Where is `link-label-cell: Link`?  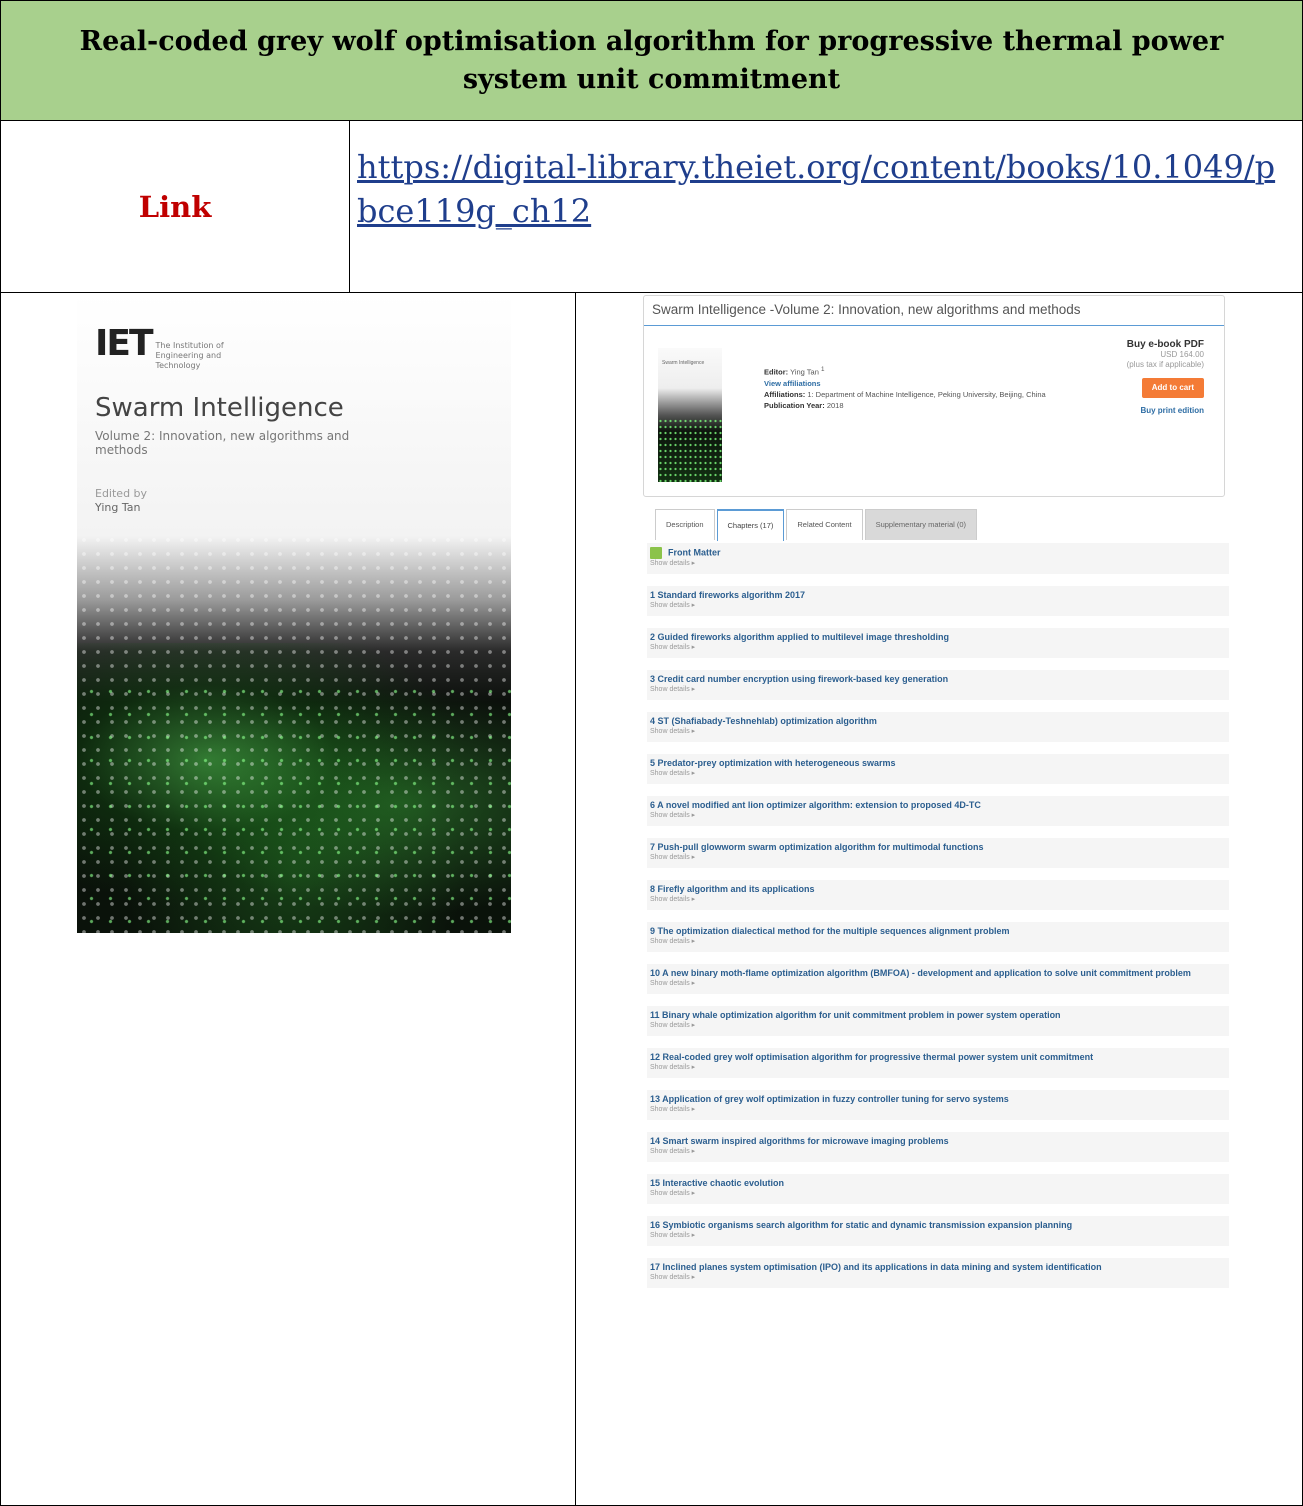 link-label-cell: Link is located at coordinates (175, 206).